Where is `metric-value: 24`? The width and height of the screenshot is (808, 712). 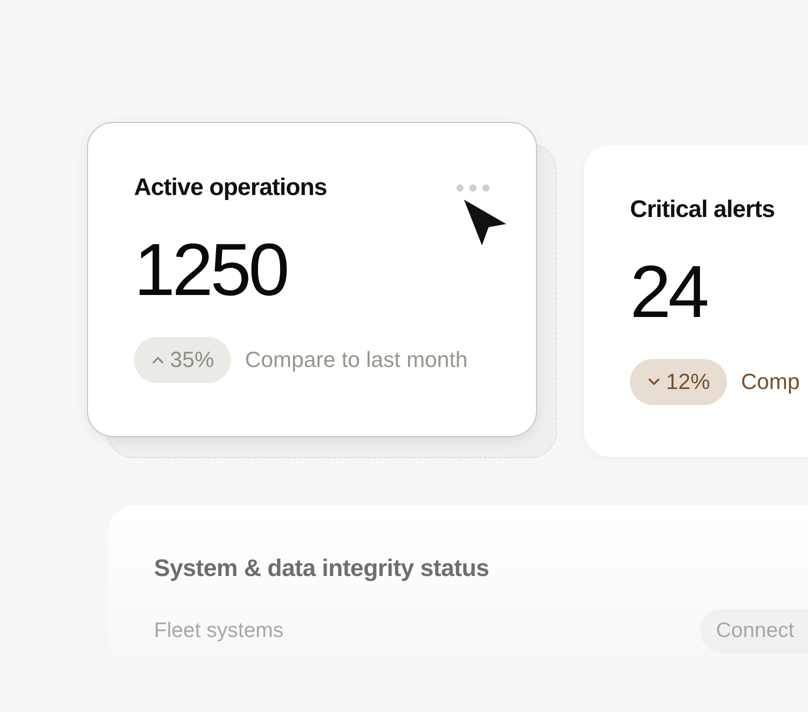 metric-value: 24 is located at coordinates (669, 292).